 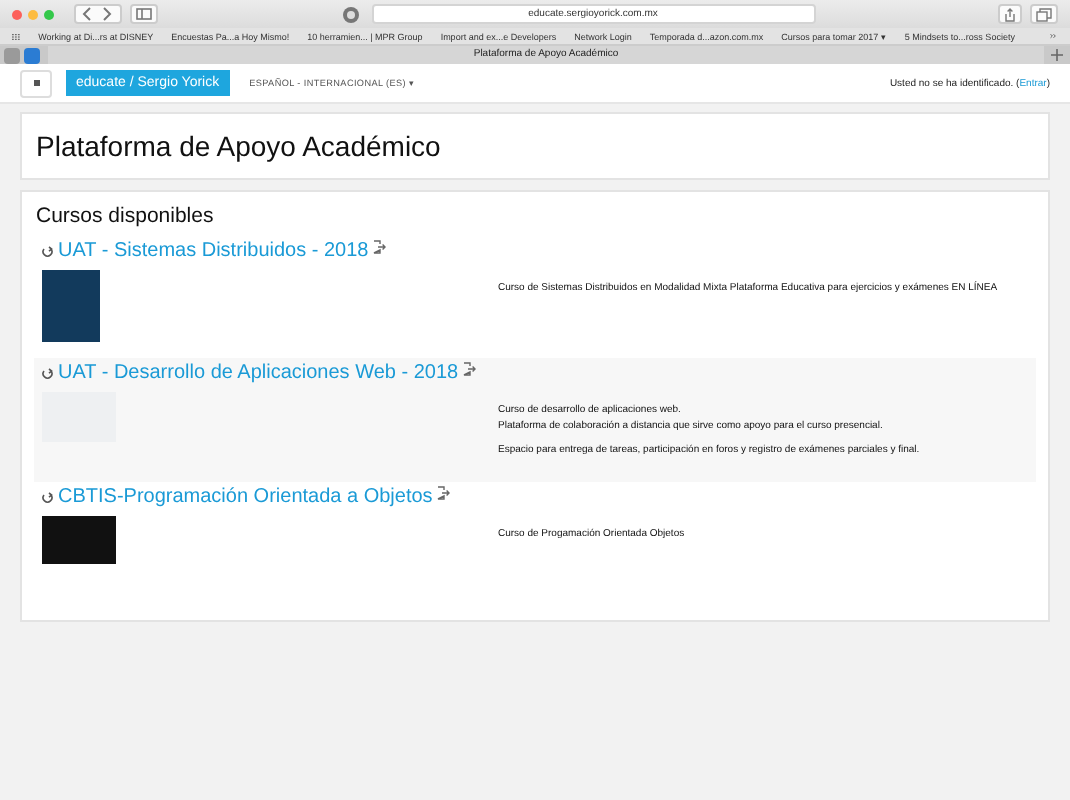 I want to click on privacy-icon, so click(x=350, y=14).